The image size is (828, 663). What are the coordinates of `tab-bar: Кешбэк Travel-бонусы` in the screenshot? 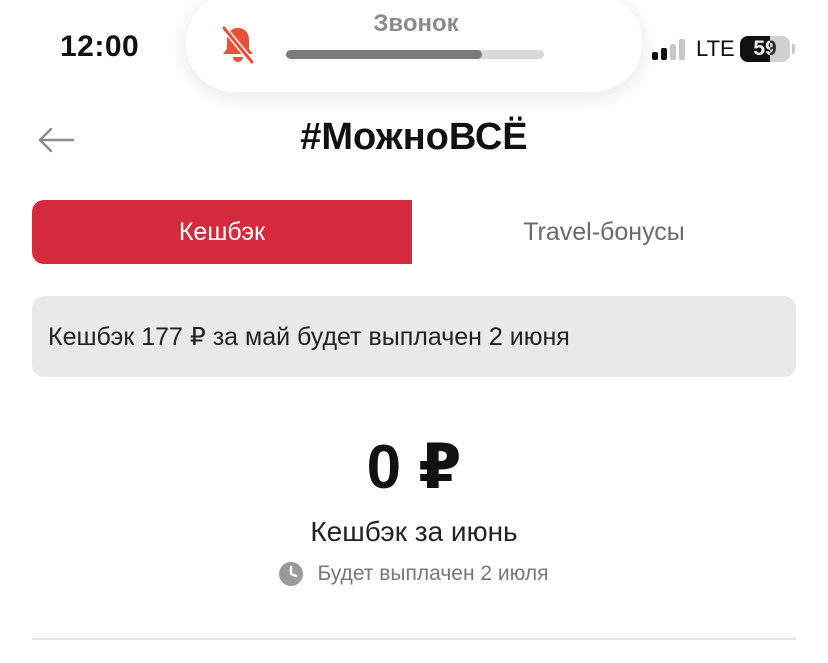 It's located at (414, 232).